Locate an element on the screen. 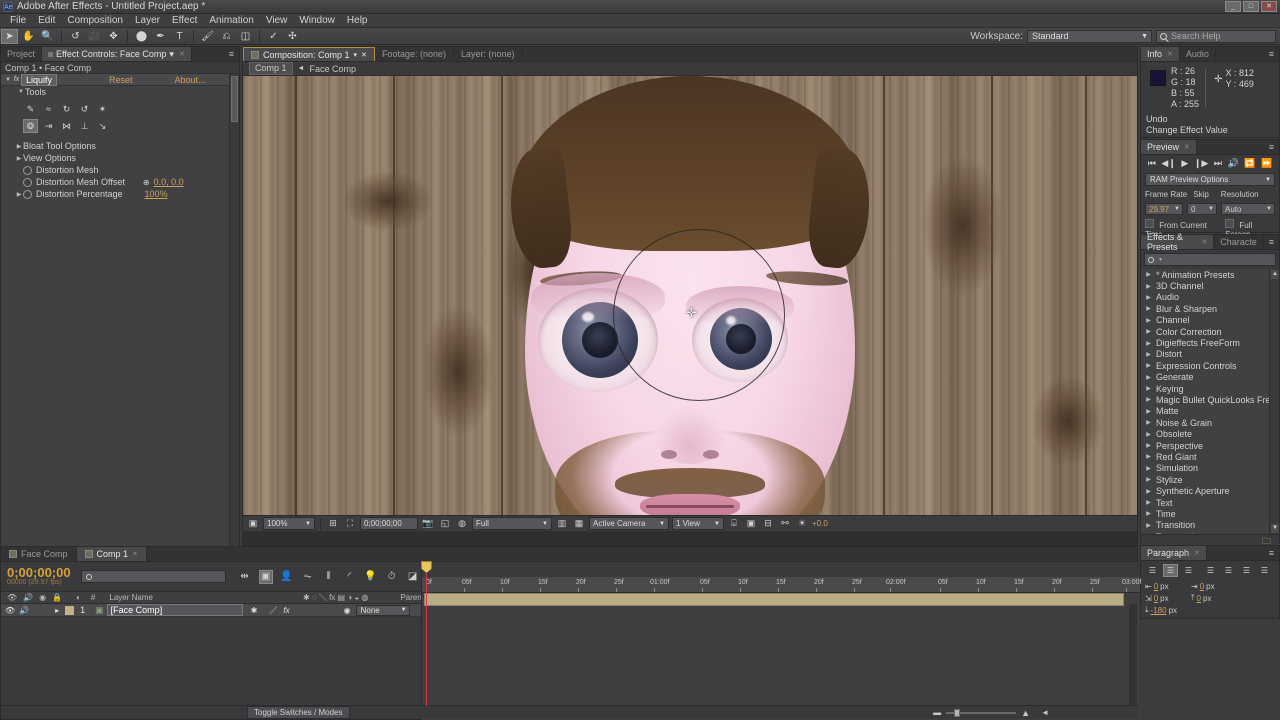 The width and height of the screenshot is (1280, 720). brush-tool-icon: 🖌 is located at coordinates (207, 36).